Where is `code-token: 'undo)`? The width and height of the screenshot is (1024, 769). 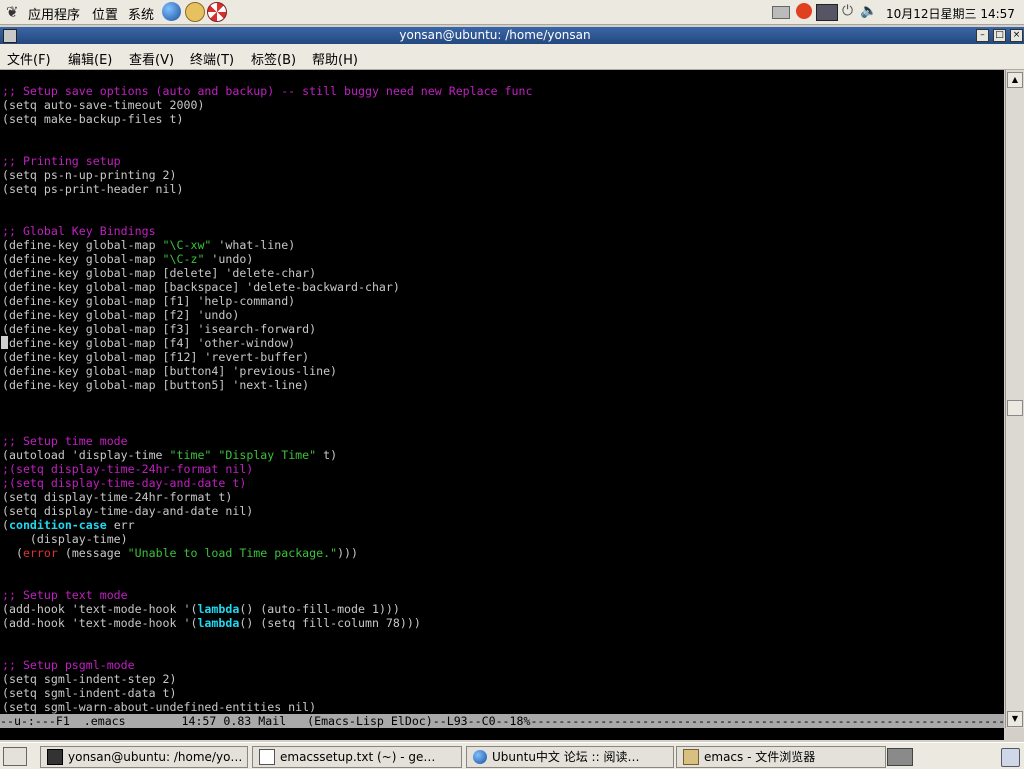 code-token: 'undo) is located at coordinates (229, 259).